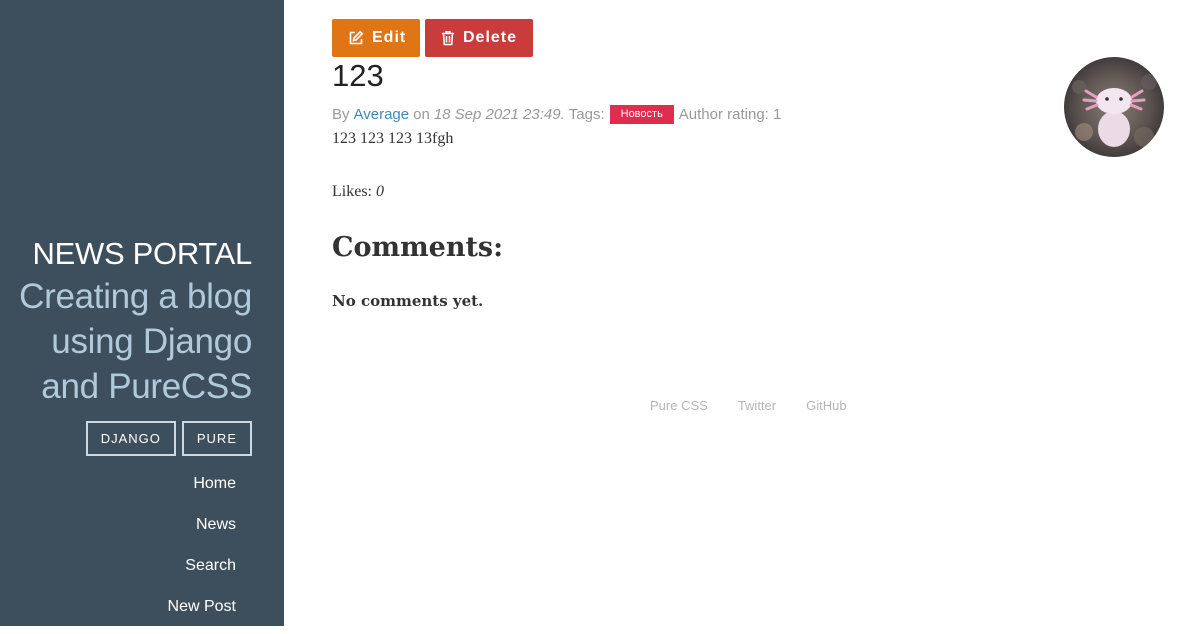 The height and width of the screenshot is (634, 1203). Describe the element at coordinates (382, 114) in the screenshot. I see `author-link: Average` at that location.